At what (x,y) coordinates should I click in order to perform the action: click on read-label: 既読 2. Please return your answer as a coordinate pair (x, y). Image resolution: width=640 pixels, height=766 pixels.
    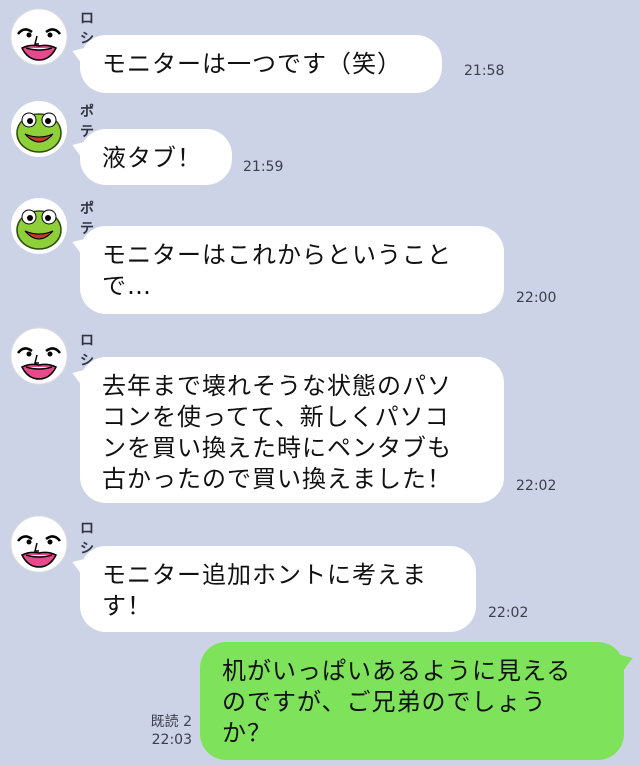
    Looking at the image, I should click on (171, 722).